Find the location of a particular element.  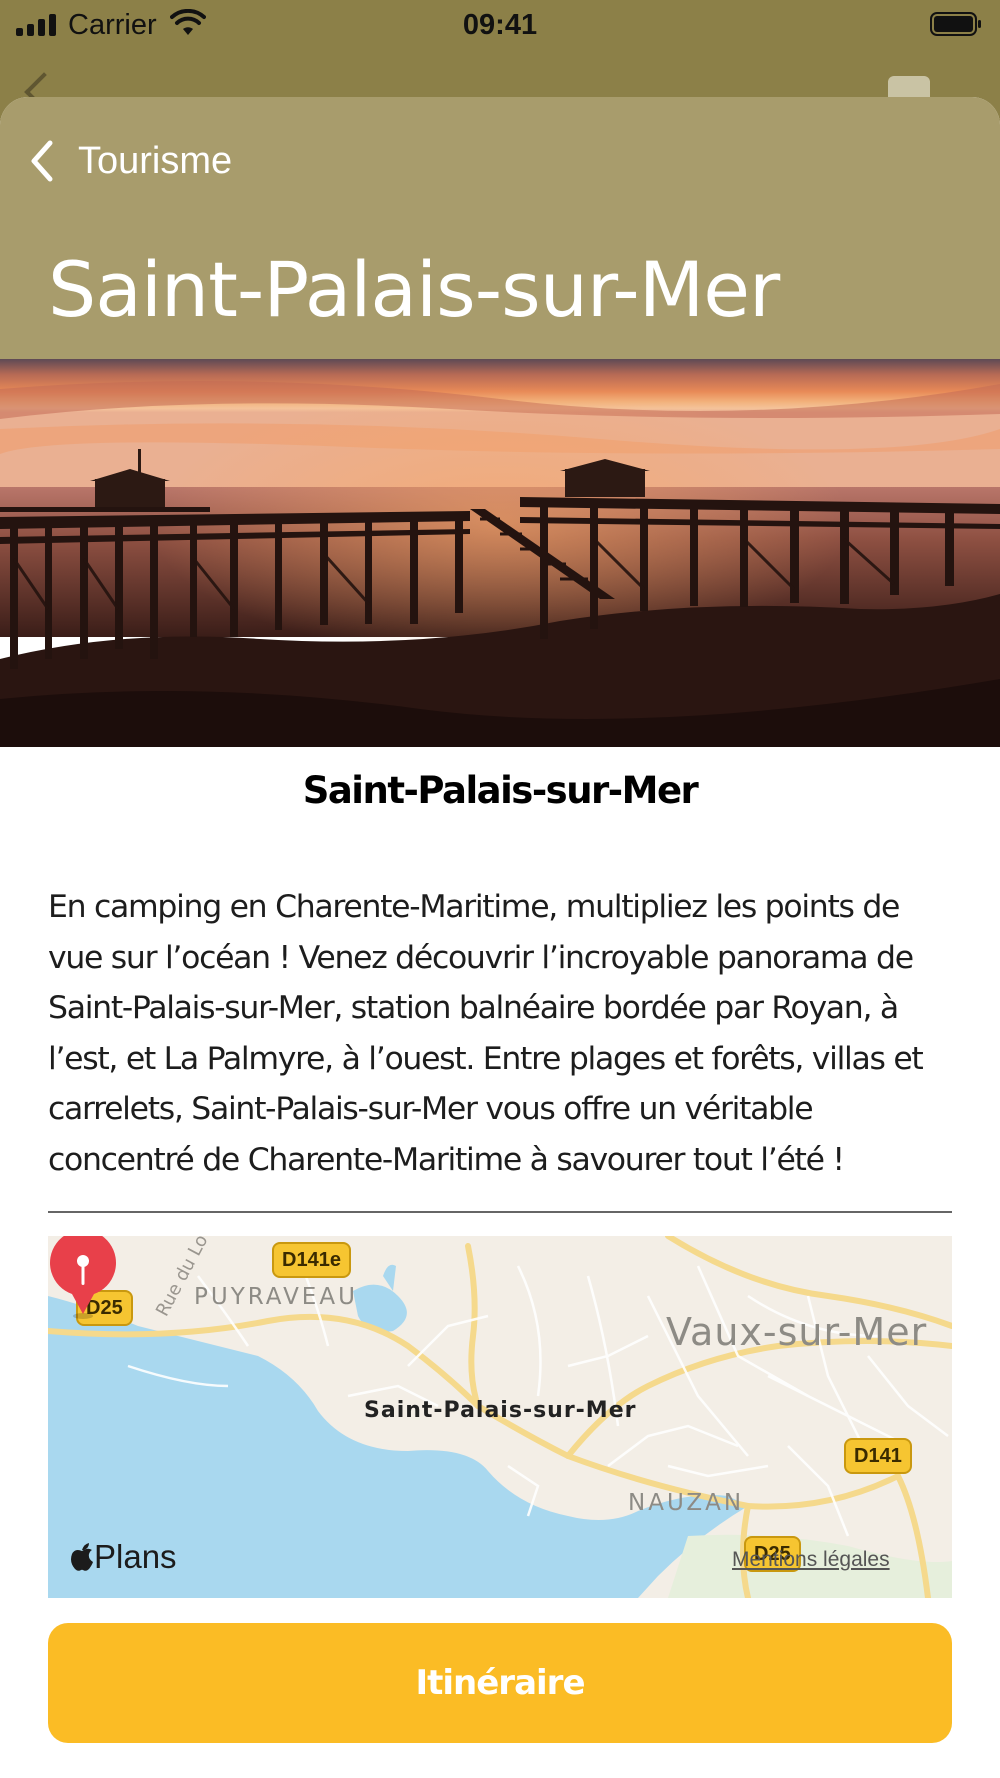

place-label-puyraveau: PUYRAVEAU is located at coordinates (276, 1297).